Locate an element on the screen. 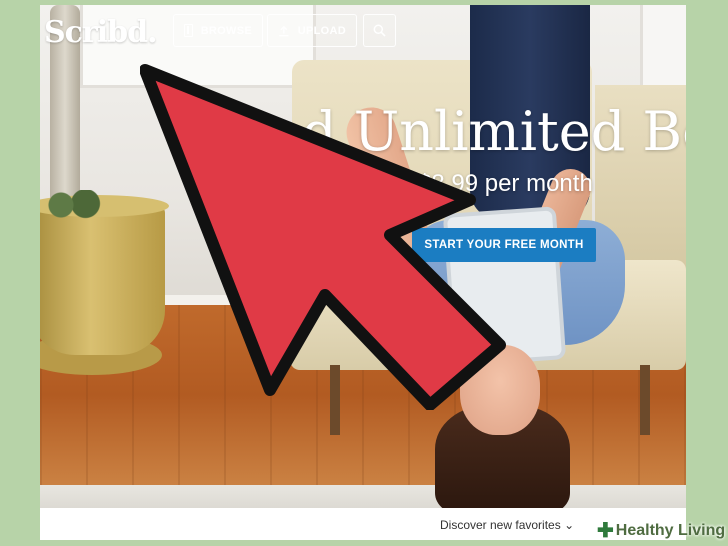 The height and width of the screenshot is (546, 728). couch-leg is located at coordinates (645, 400).